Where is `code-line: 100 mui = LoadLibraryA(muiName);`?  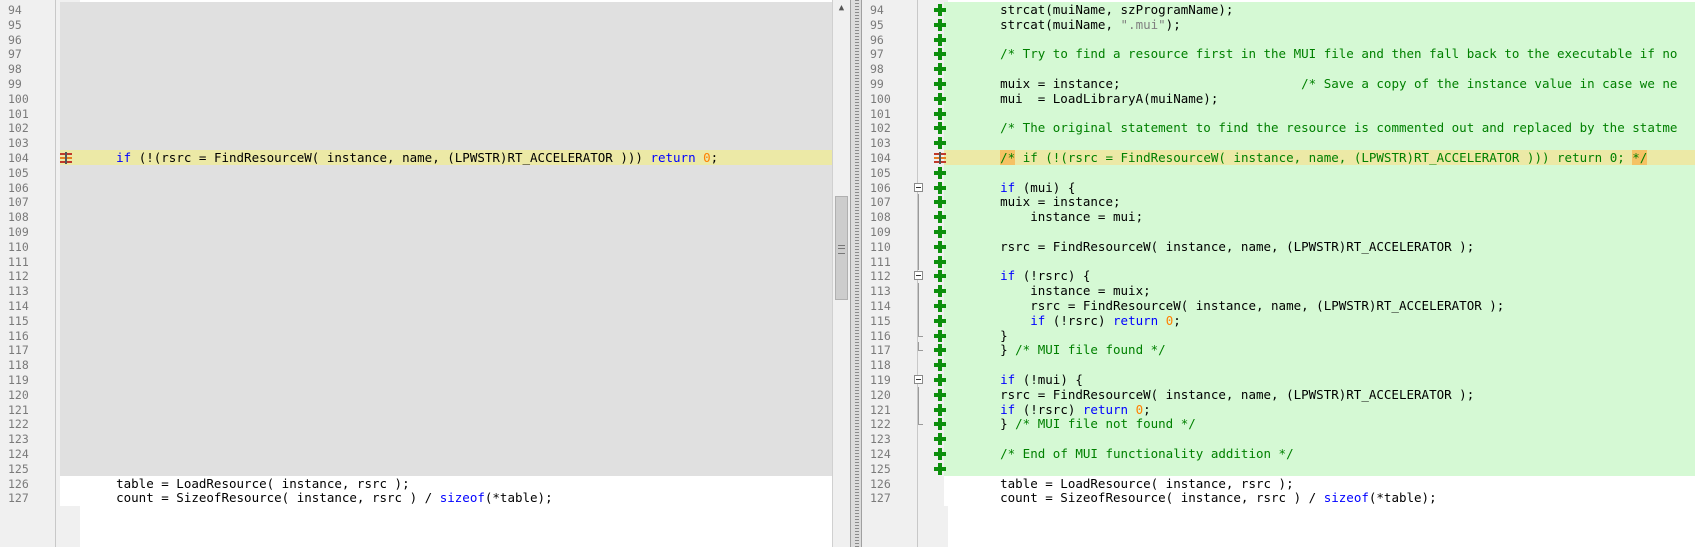
code-line: 100 mui = LoadLibraryA(muiName); is located at coordinates (1278, 98).